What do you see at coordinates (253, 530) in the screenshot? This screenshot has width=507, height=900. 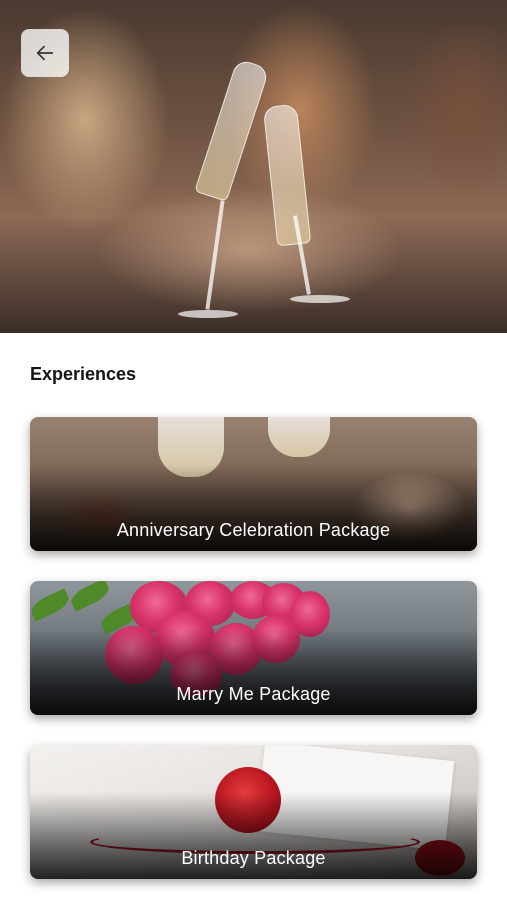 I see `package-label: Anniversary Celebration Package` at bounding box center [253, 530].